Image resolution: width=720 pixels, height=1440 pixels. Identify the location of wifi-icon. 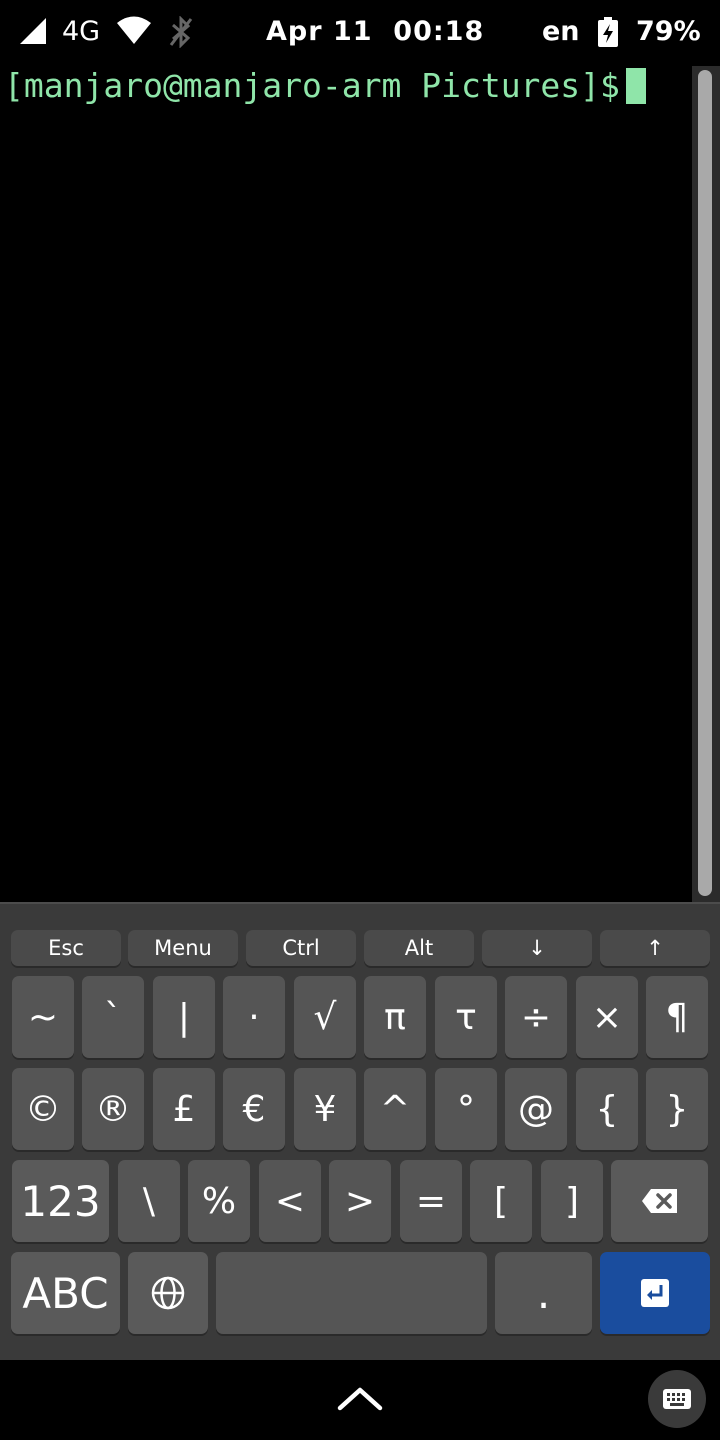
(134, 30).